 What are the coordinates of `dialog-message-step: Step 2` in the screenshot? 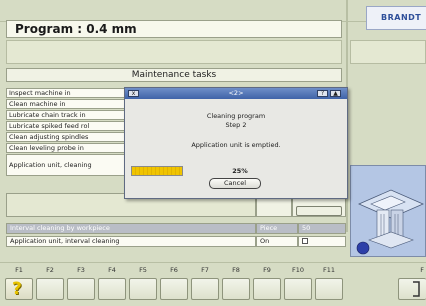 It's located at (236, 125).